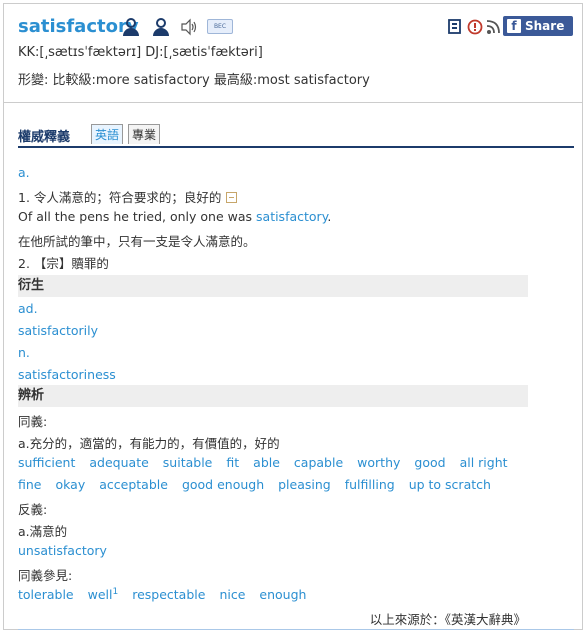 The image size is (587, 633). I want to click on synonym-link: sufficient, so click(46, 462).